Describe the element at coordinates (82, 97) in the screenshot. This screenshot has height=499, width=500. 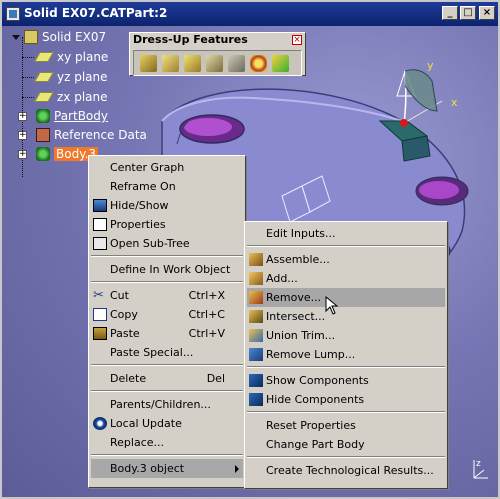
I see `tree-item-label: zx plane` at that location.